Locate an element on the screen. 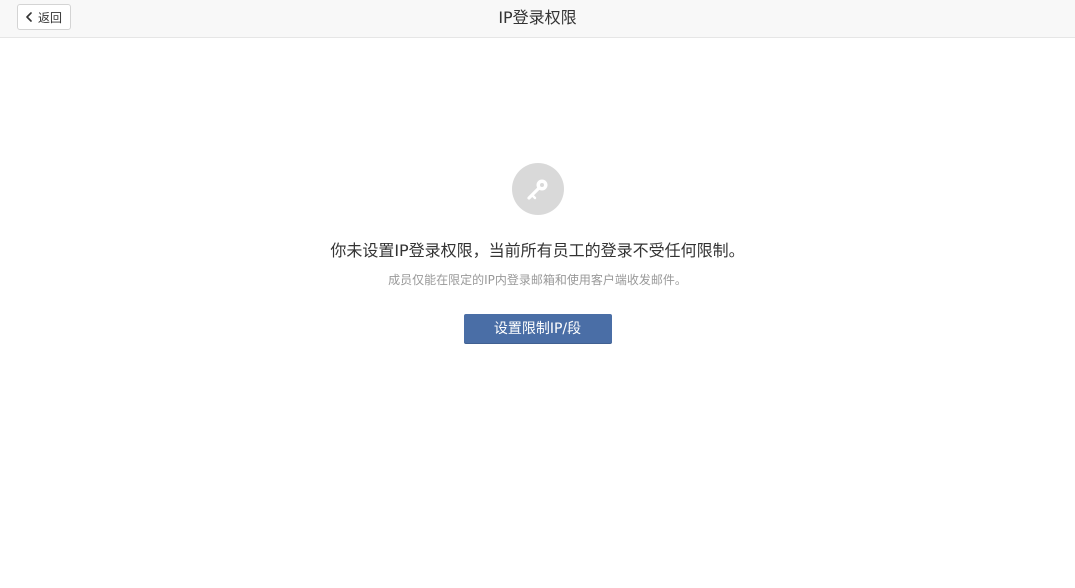 The height and width of the screenshot is (588, 1075). empty-state-description: 成员仅能在限定的IP内登录邮箱和使用客户端收发邮件。 is located at coordinates (537, 280).